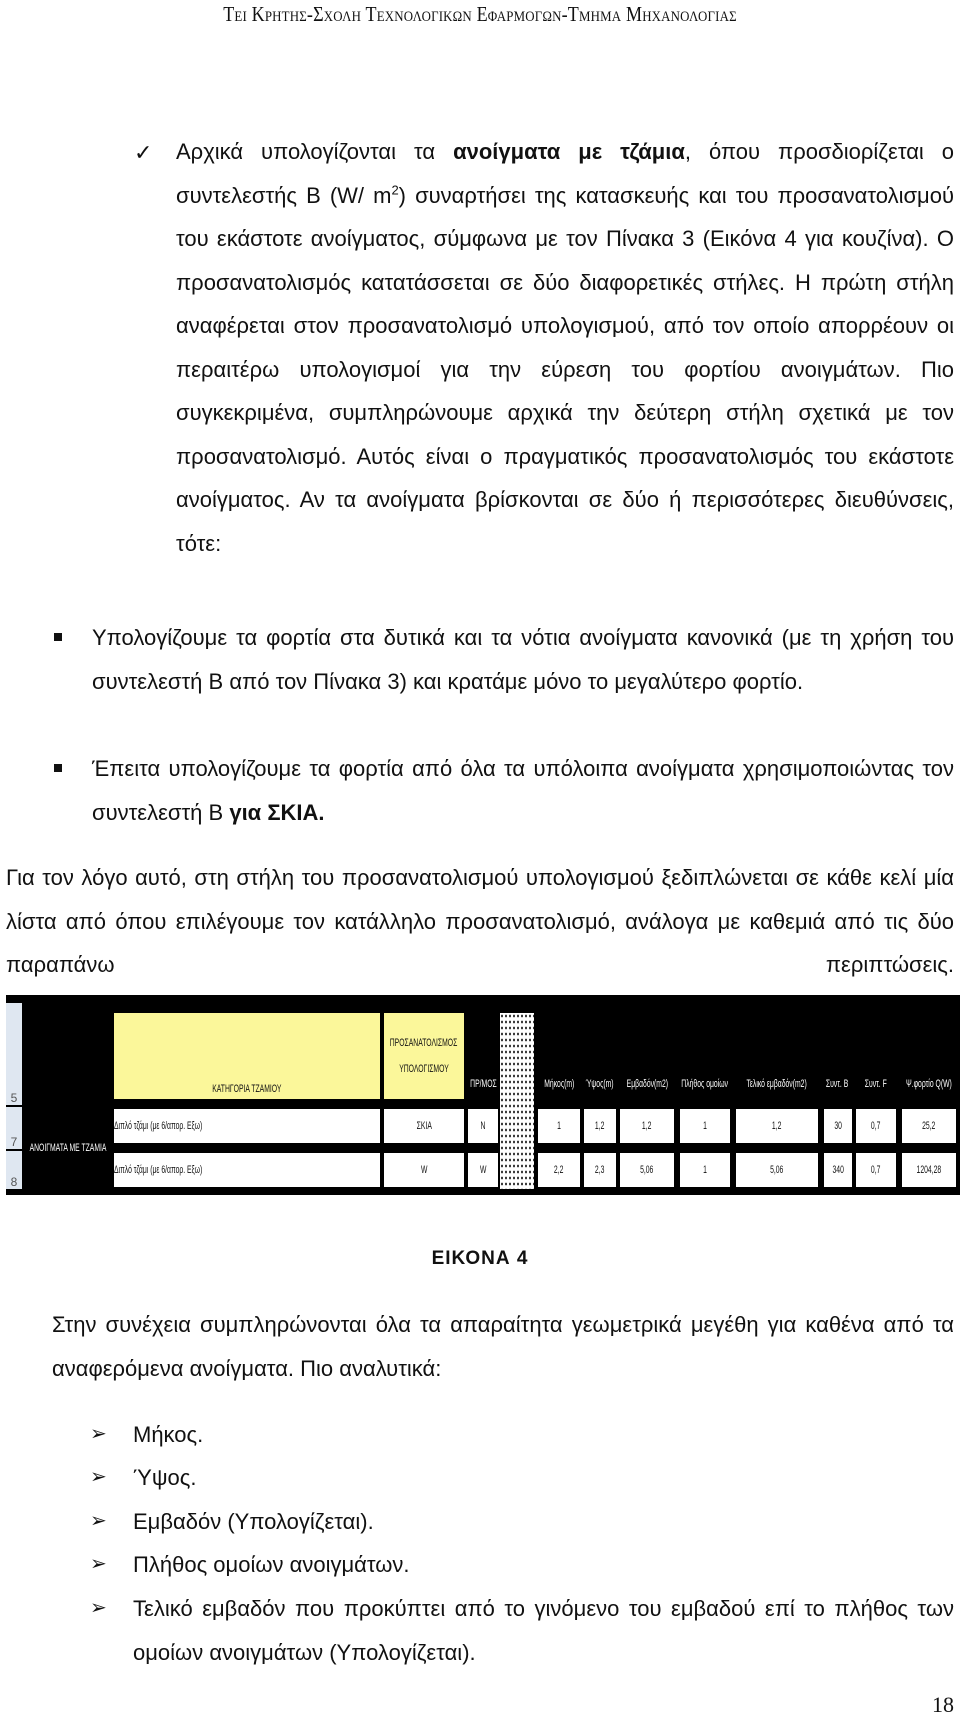 The image size is (960, 1724). I want to click on cell-area: 5,06, so click(647, 1170).